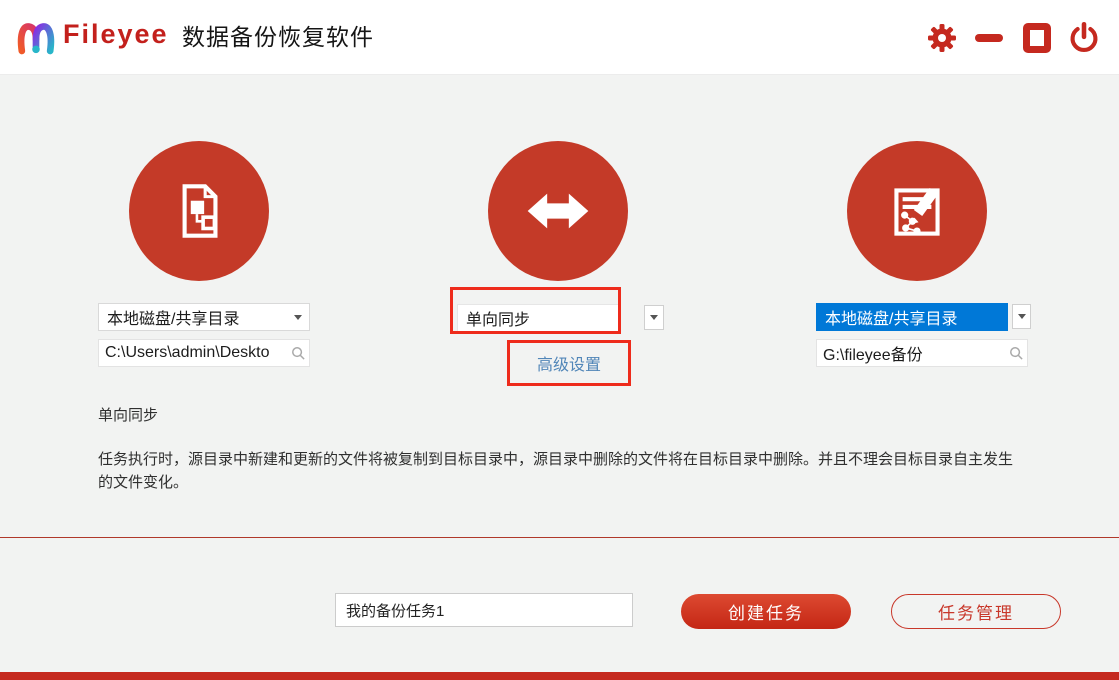 This screenshot has width=1119, height=680. I want to click on advanced-settings-link: 高级设置, so click(569, 363).